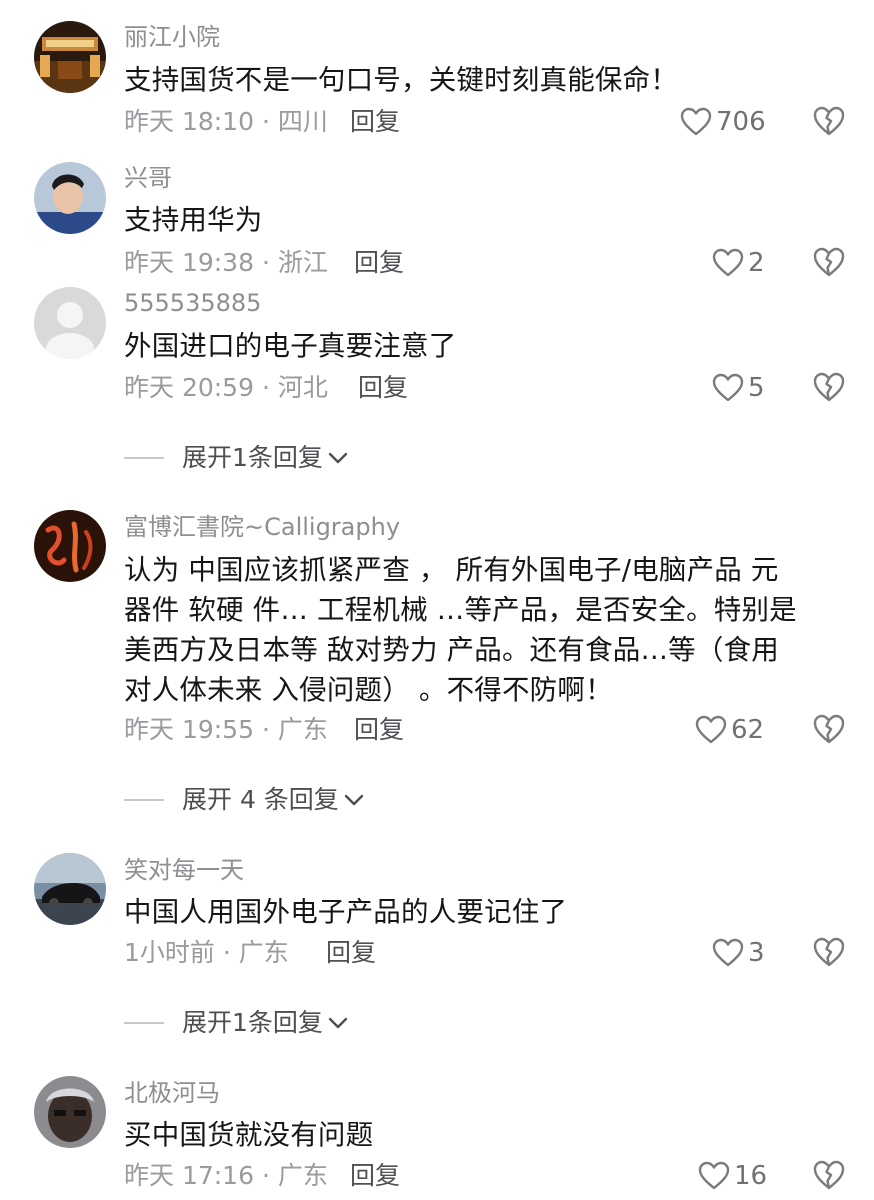 The image size is (874, 1200). What do you see at coordinates (368, 690) in the screenshot?
I see `comment-text-line: 对人体未来 入侵问题） 。不得不防啊！` at bounding box center [368, 690].